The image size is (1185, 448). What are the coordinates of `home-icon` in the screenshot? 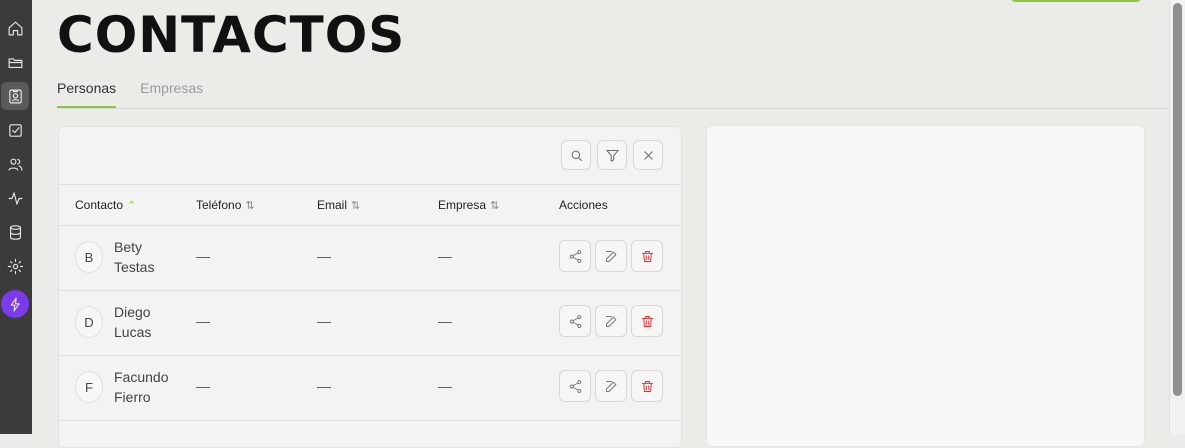 It's located at (15, 28).